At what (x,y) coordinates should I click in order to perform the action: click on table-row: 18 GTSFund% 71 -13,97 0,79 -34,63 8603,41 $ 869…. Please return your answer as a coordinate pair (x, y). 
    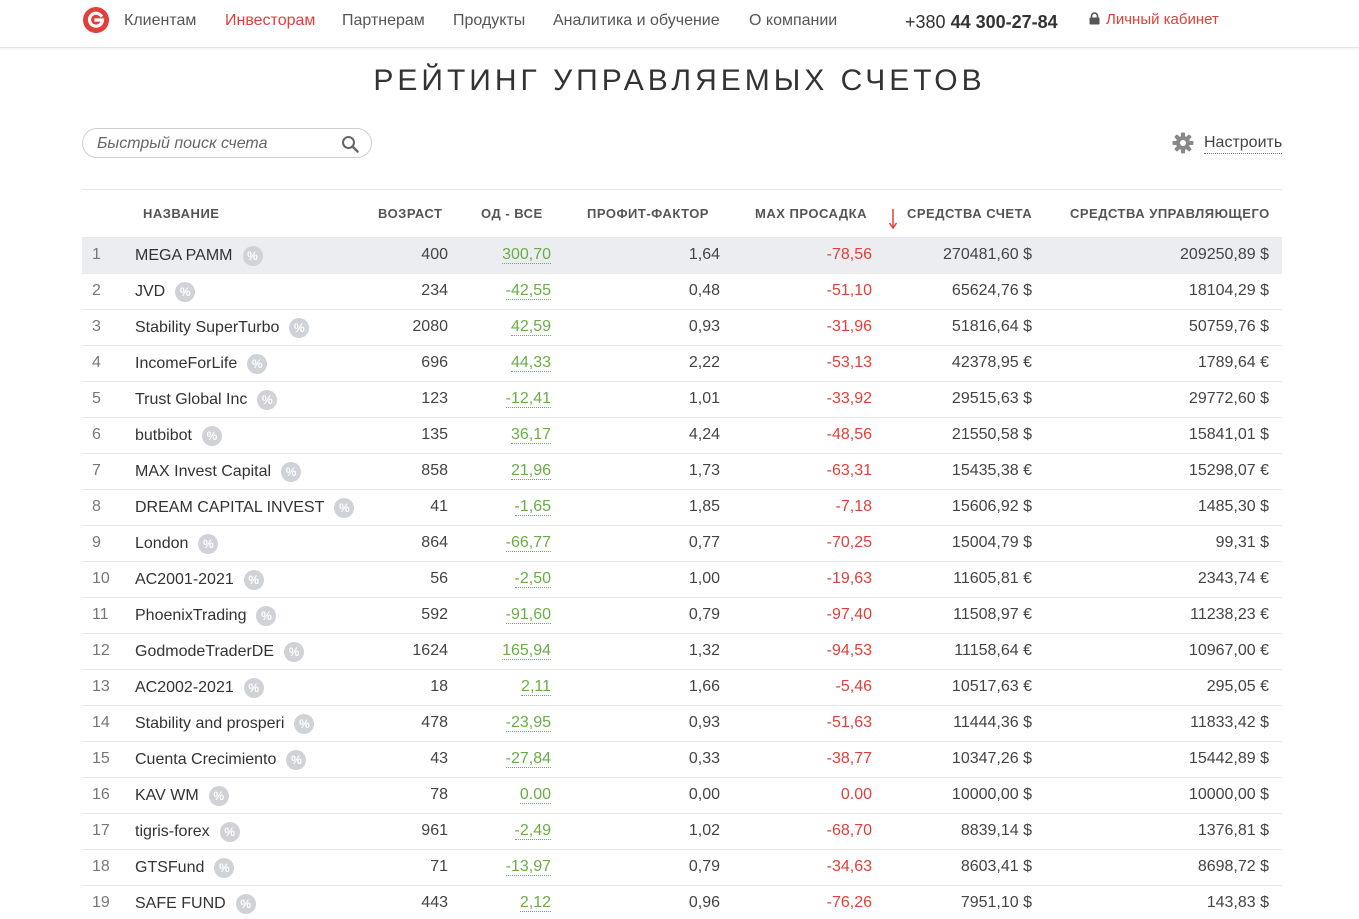
    Looking at the image, I should click on (682, 867).